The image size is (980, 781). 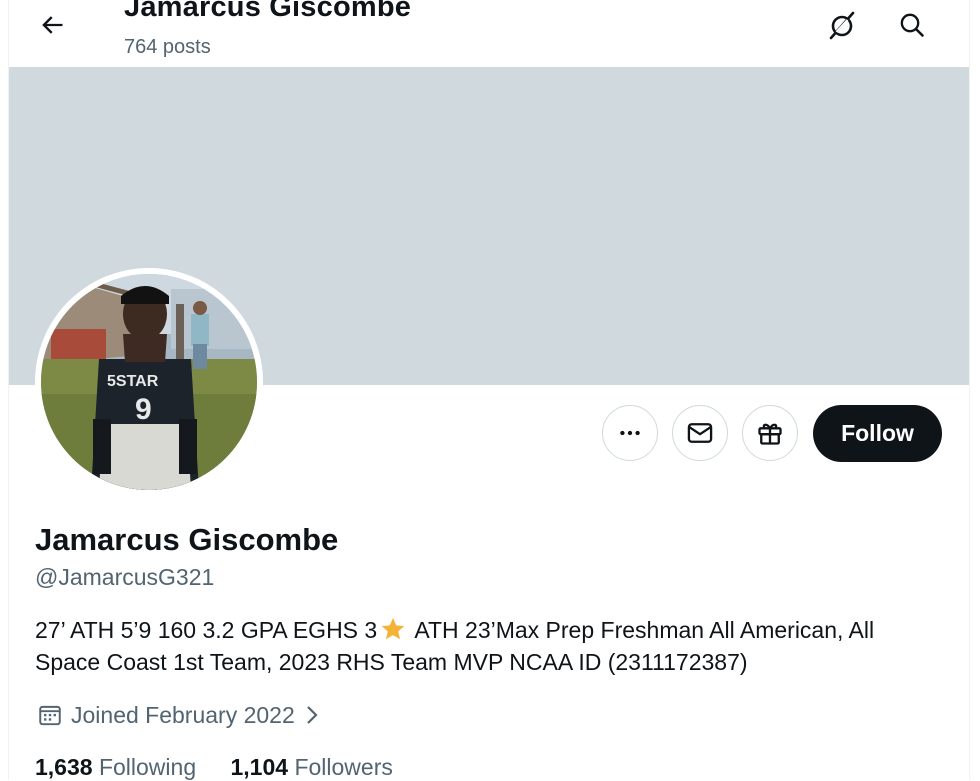 What do you see at coordinates (268, 11) in the screenshot?
I see `header-title: Jamarcus Giscombe` at bounding box center [268, 11].